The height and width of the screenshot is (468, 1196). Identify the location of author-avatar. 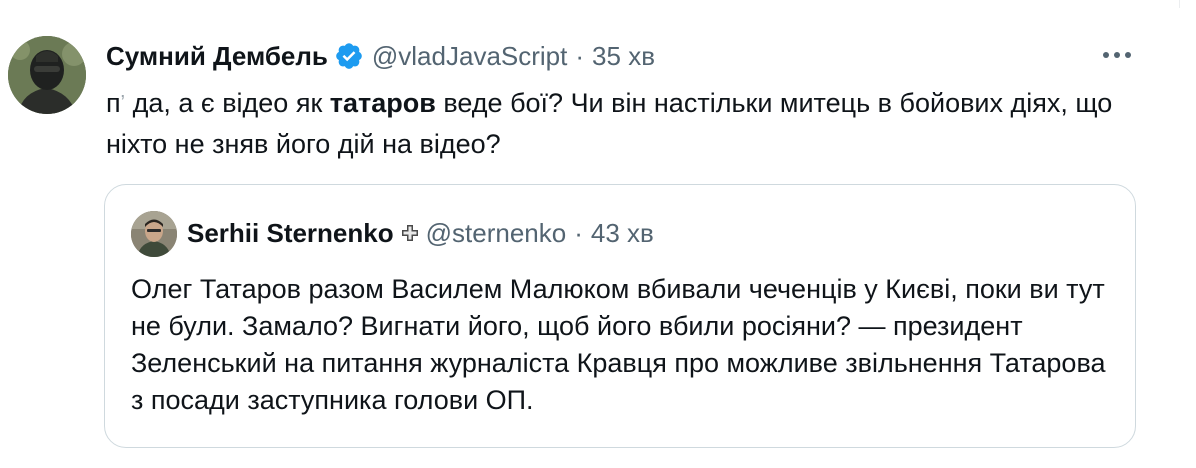
(47, 75).